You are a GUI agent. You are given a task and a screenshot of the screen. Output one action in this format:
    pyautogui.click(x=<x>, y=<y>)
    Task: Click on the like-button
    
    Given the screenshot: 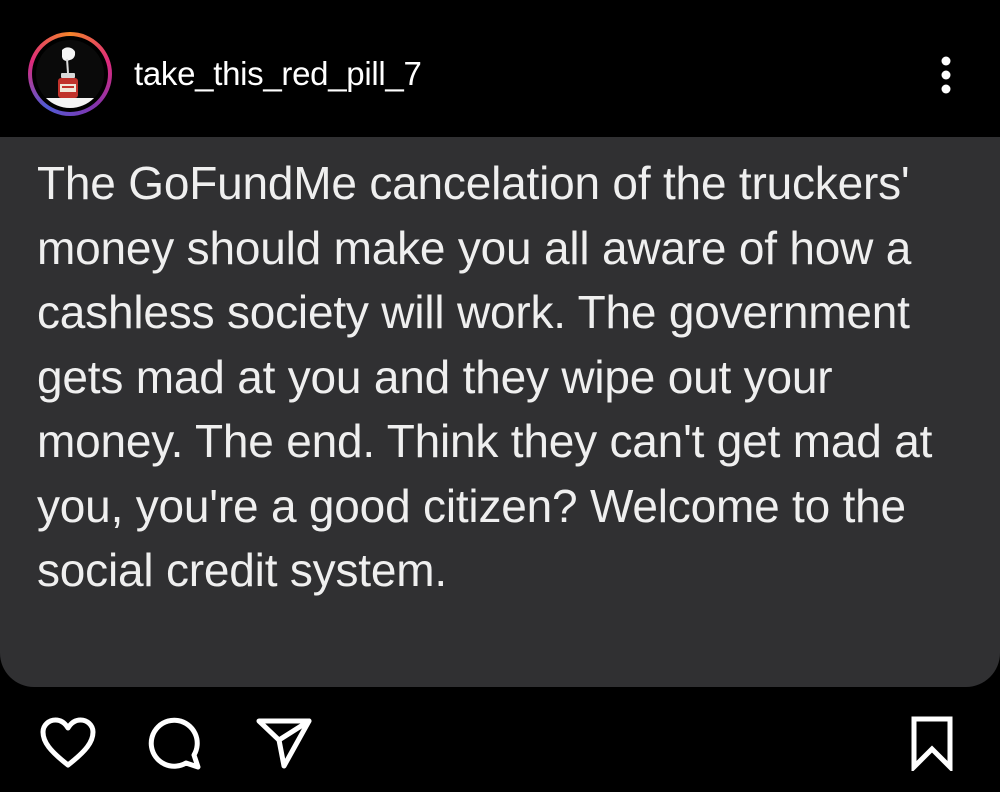 What is the action you would take?
    pyautogui.click(x=68, y=743)
    